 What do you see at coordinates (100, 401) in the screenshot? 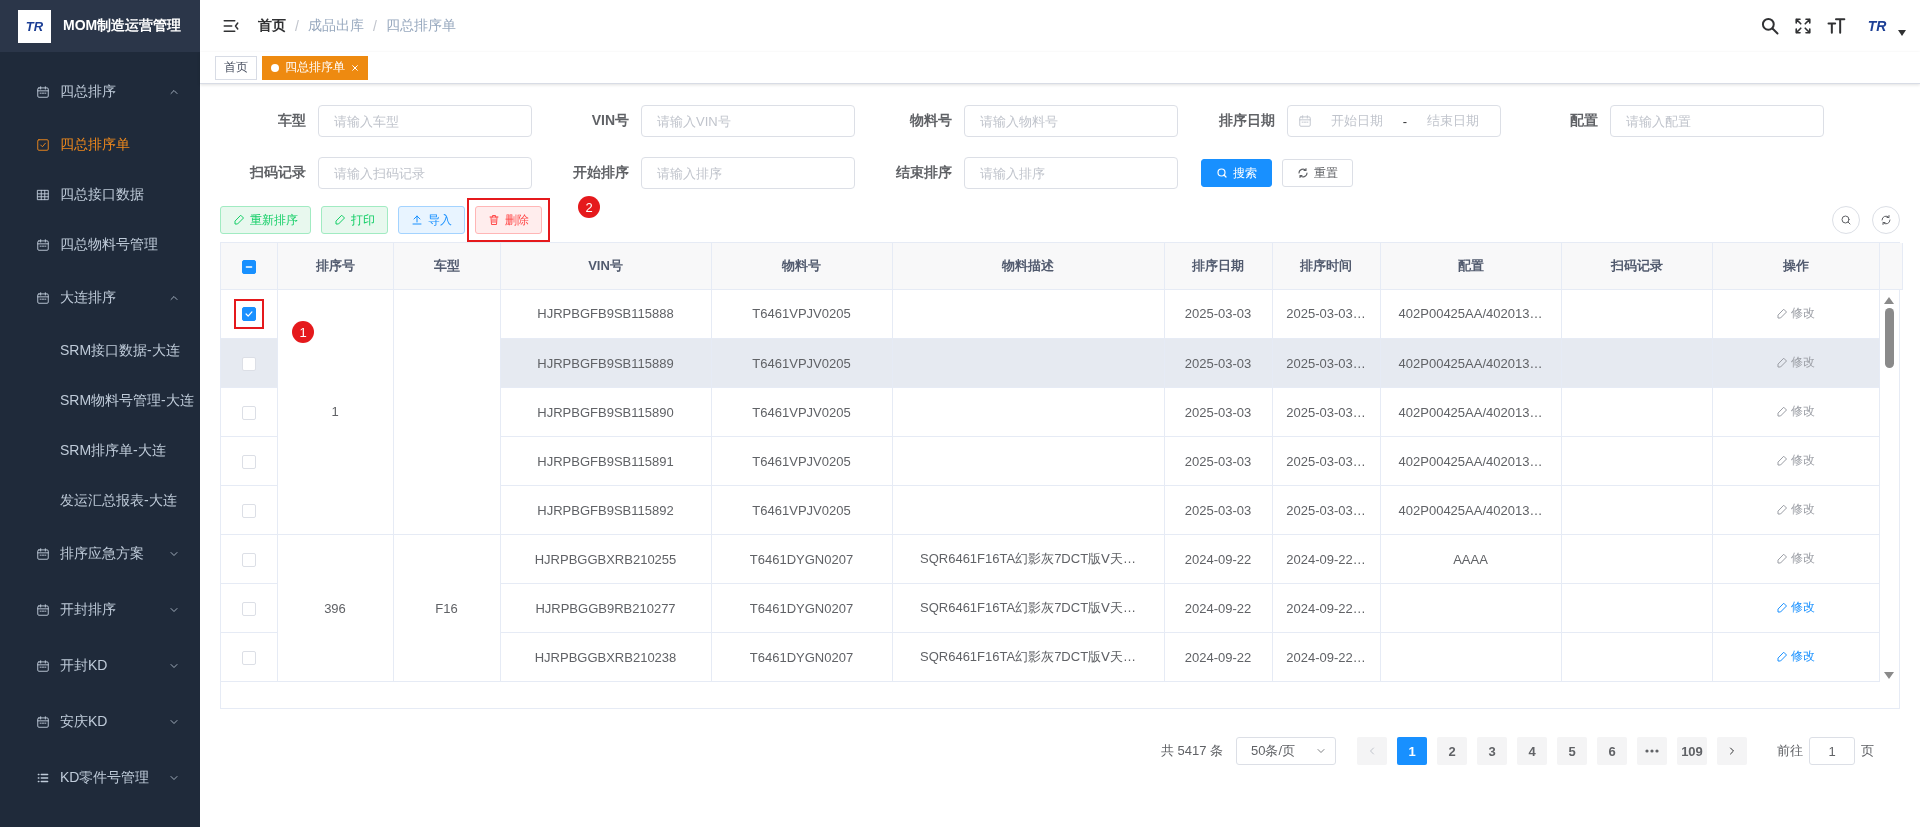
I see `menu-item: SRM物料号管理-大连` at bounding box center [100, 401].